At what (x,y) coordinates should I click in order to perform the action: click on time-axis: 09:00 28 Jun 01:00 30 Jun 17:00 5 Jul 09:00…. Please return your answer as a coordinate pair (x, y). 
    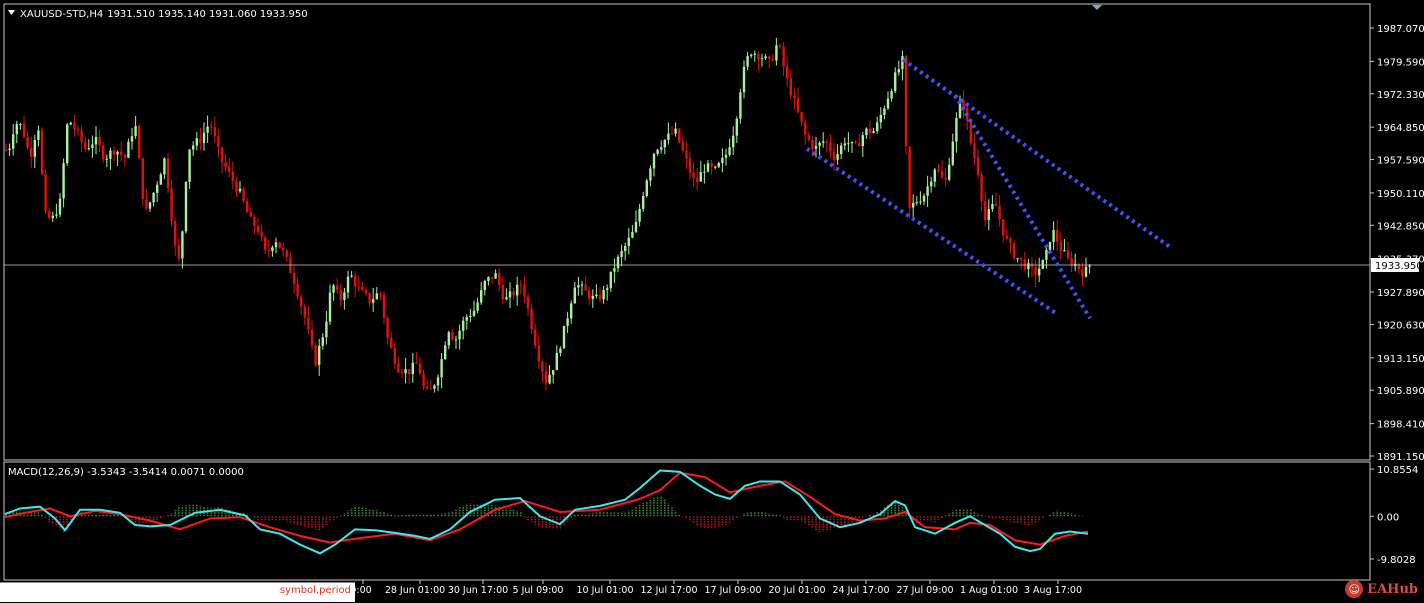
    Looking at the image, I should click on (713, 588).